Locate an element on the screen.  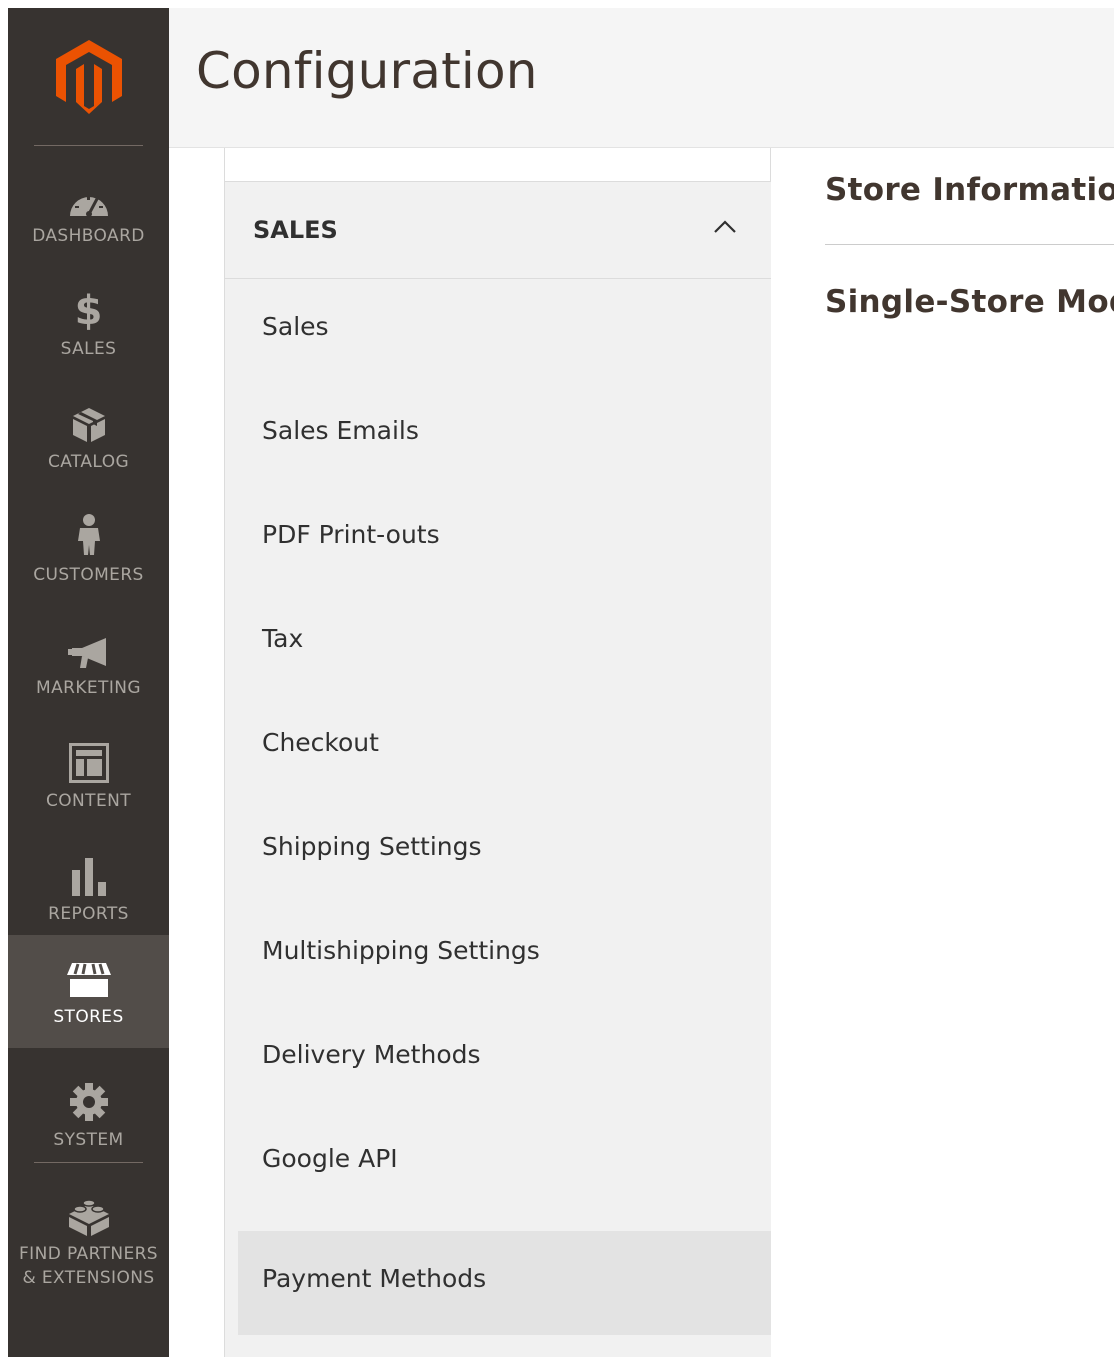
blocks-icon is located at coordinates (88, 1217).